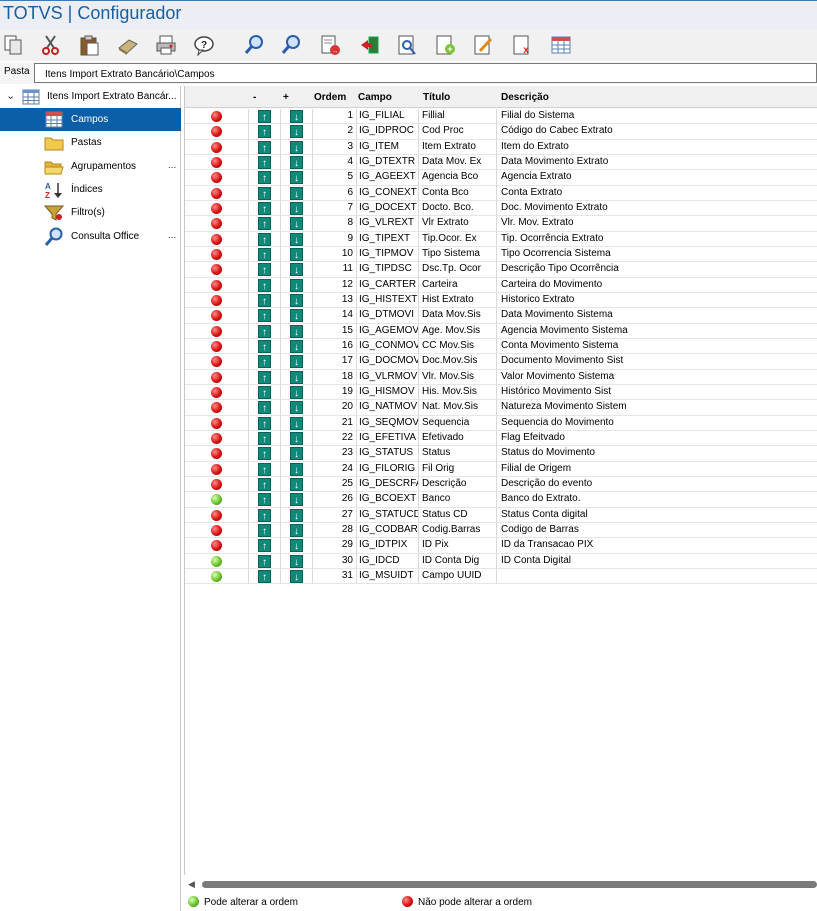 The width and height of the screenshot is (817, 911). I want to click on header-plus: +, so click(286, 97).